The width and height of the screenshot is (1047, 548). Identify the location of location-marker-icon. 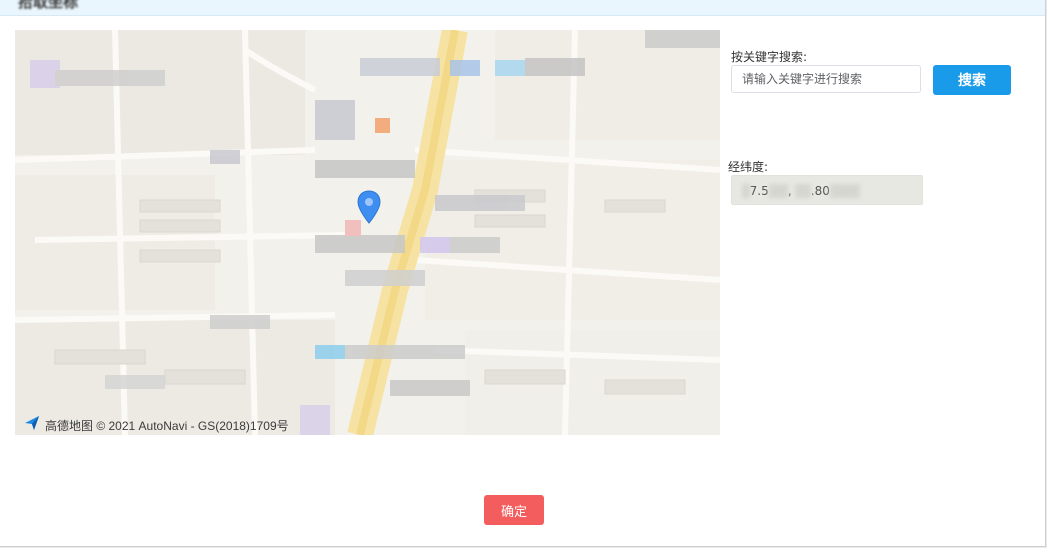
(369, 207).